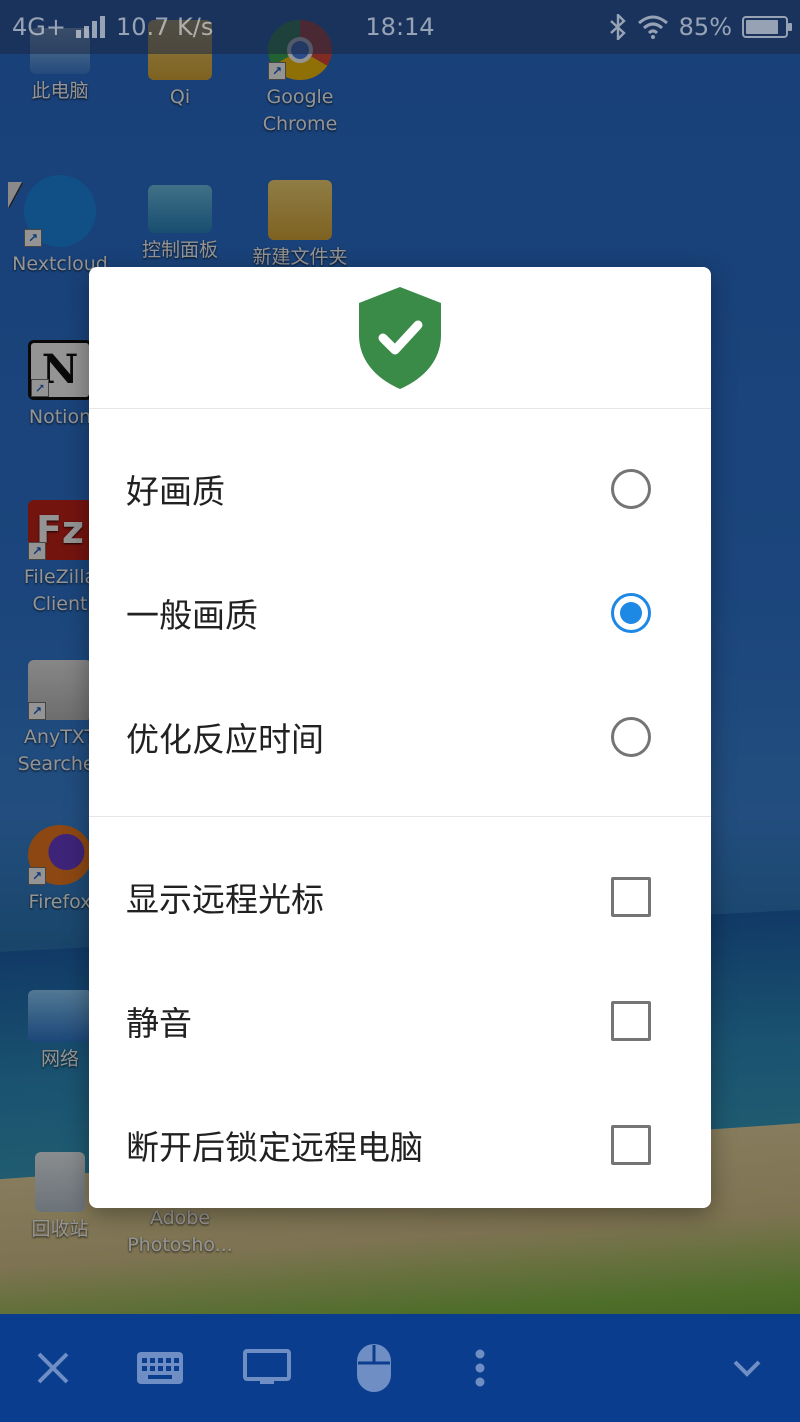 This screenshot has width=800, height=1422. What do you see at coordinates (90, 27) in the screenshot?
I see `signal-icon` at bounding box center [90, 27].